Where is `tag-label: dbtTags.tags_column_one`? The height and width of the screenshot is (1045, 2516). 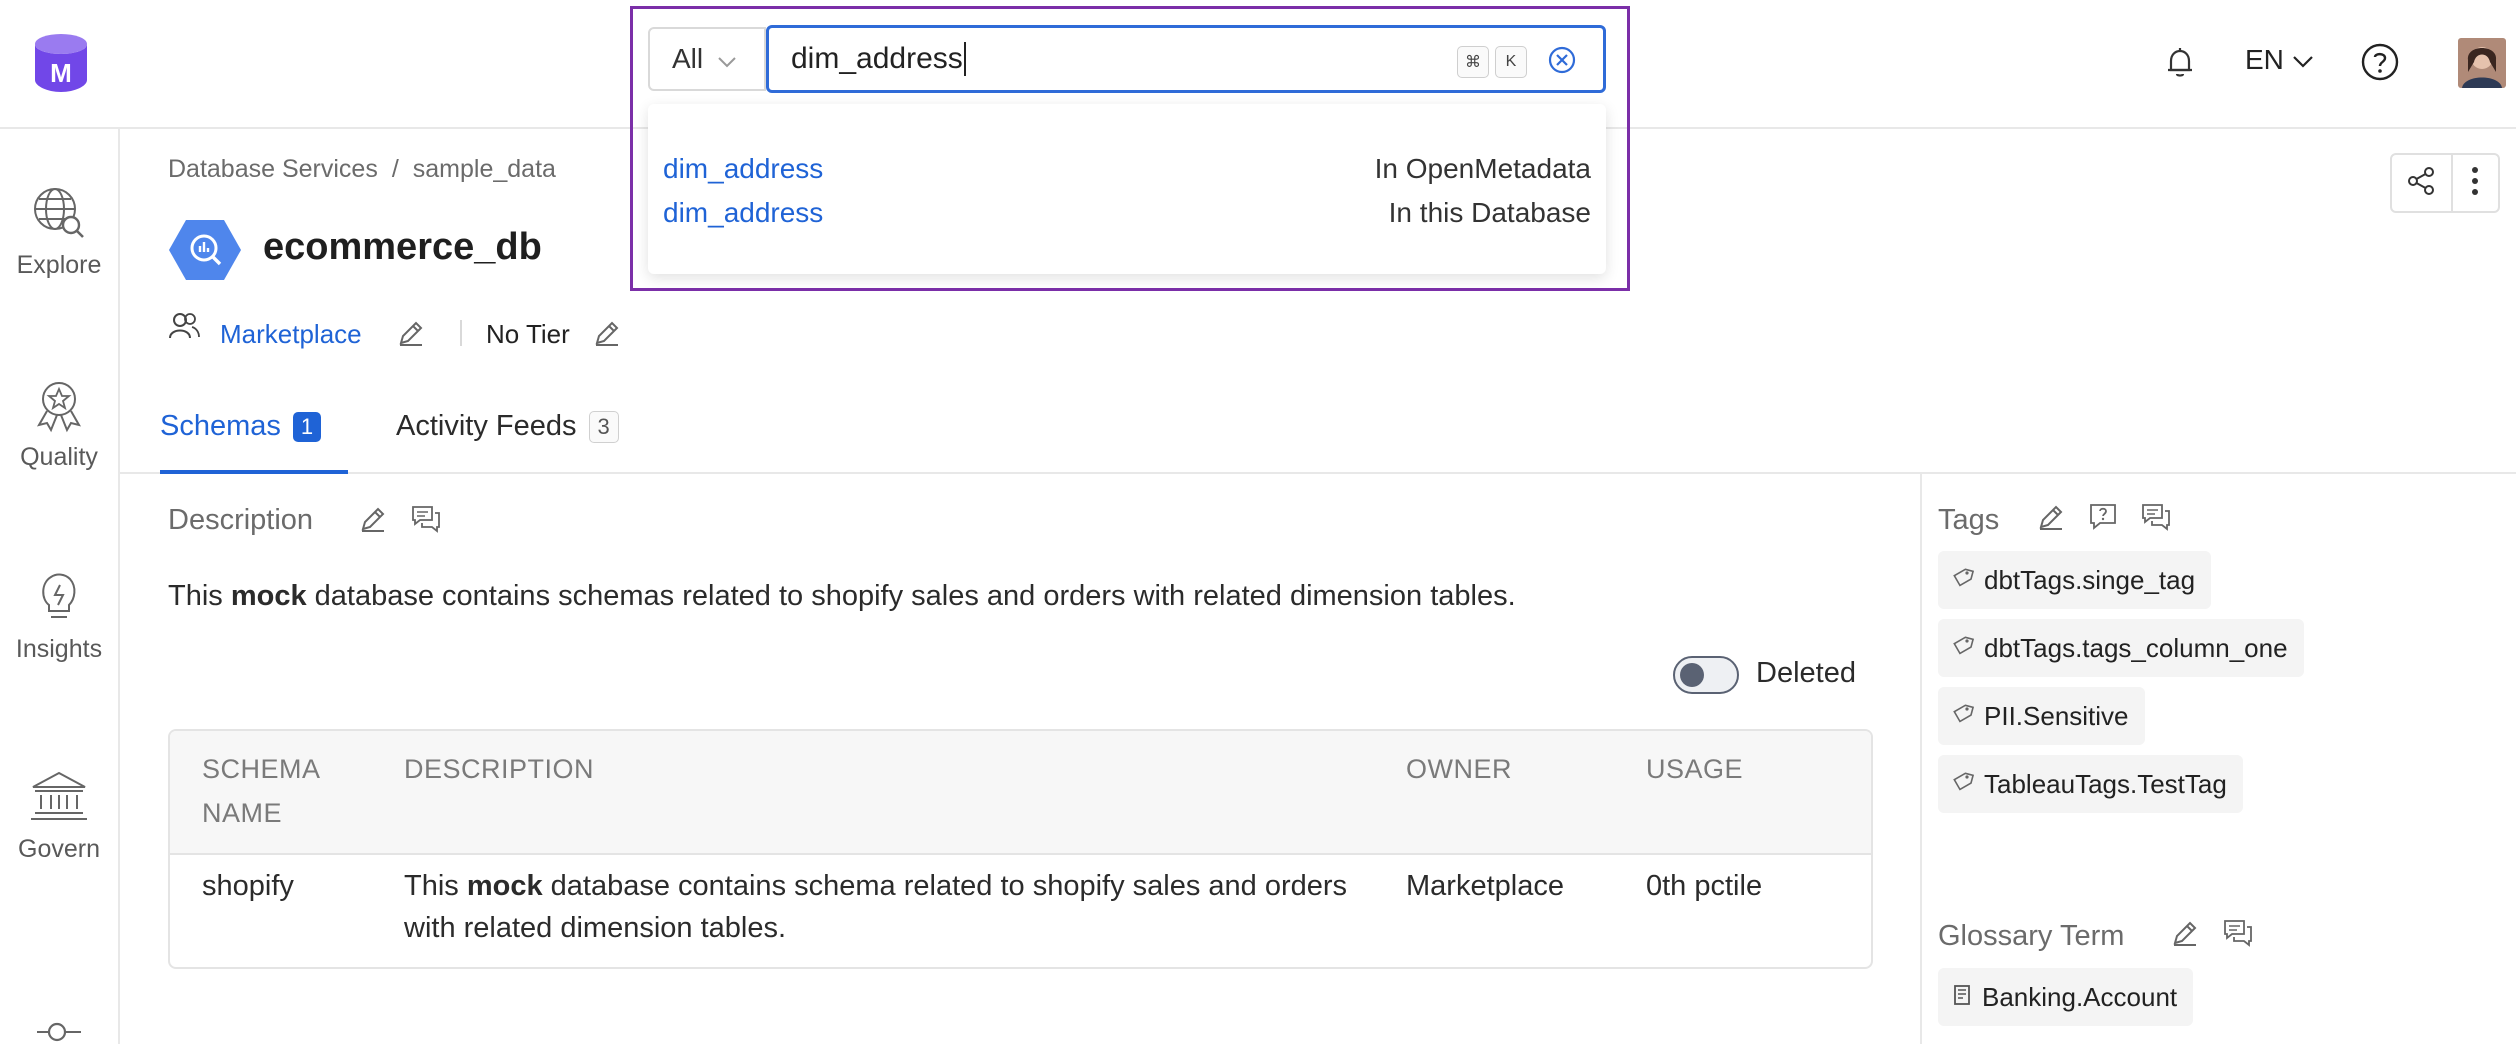 tag-label: dbtTags.tags_column_one is located at coordinates (2136, 647).